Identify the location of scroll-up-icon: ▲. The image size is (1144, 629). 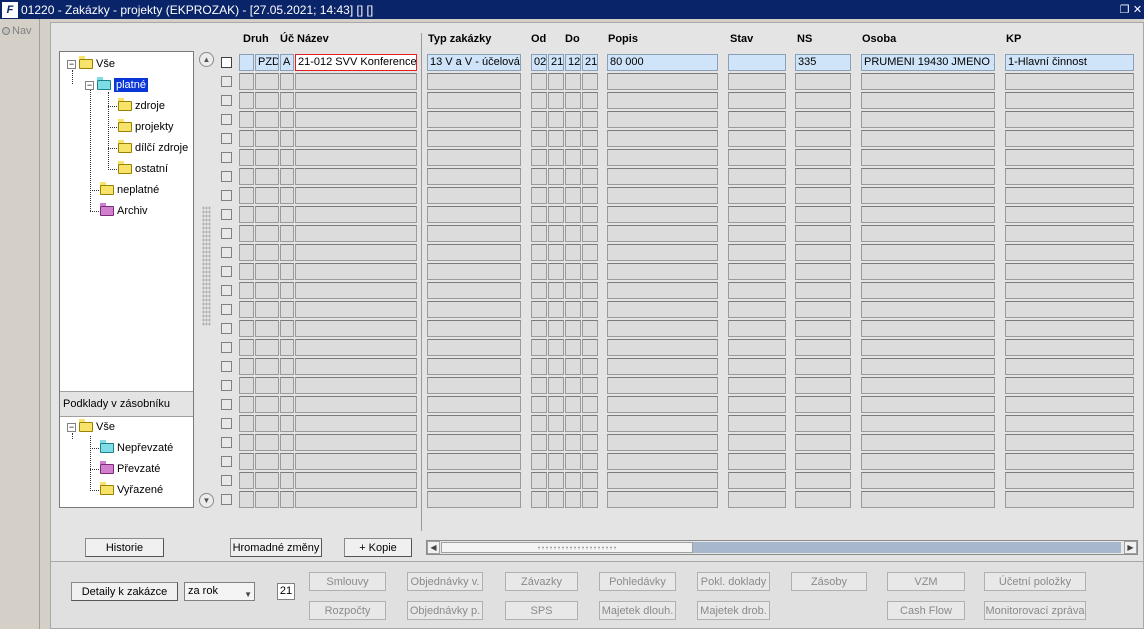
(206, 59).